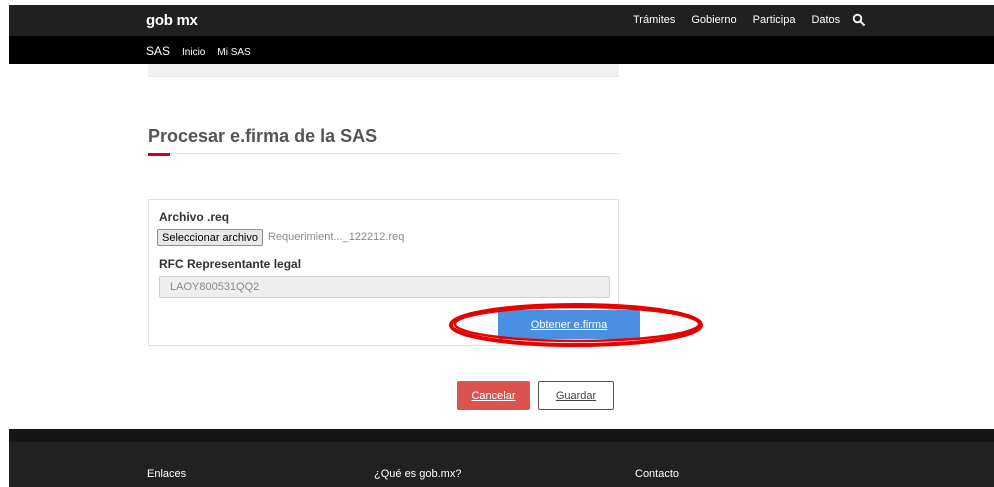  What do you see at coordinates (576, 395) in the screenshot?
I see `save-button: Guardar` at bounding box center [576, 395].